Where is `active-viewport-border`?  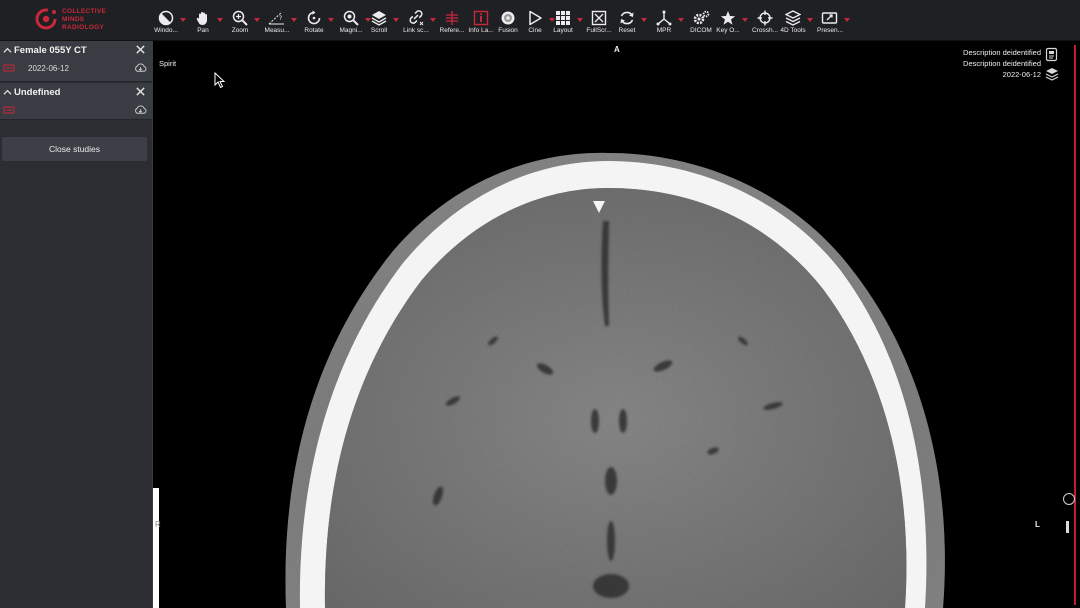
active-viewport-border is located at coordinates (1075, 325).